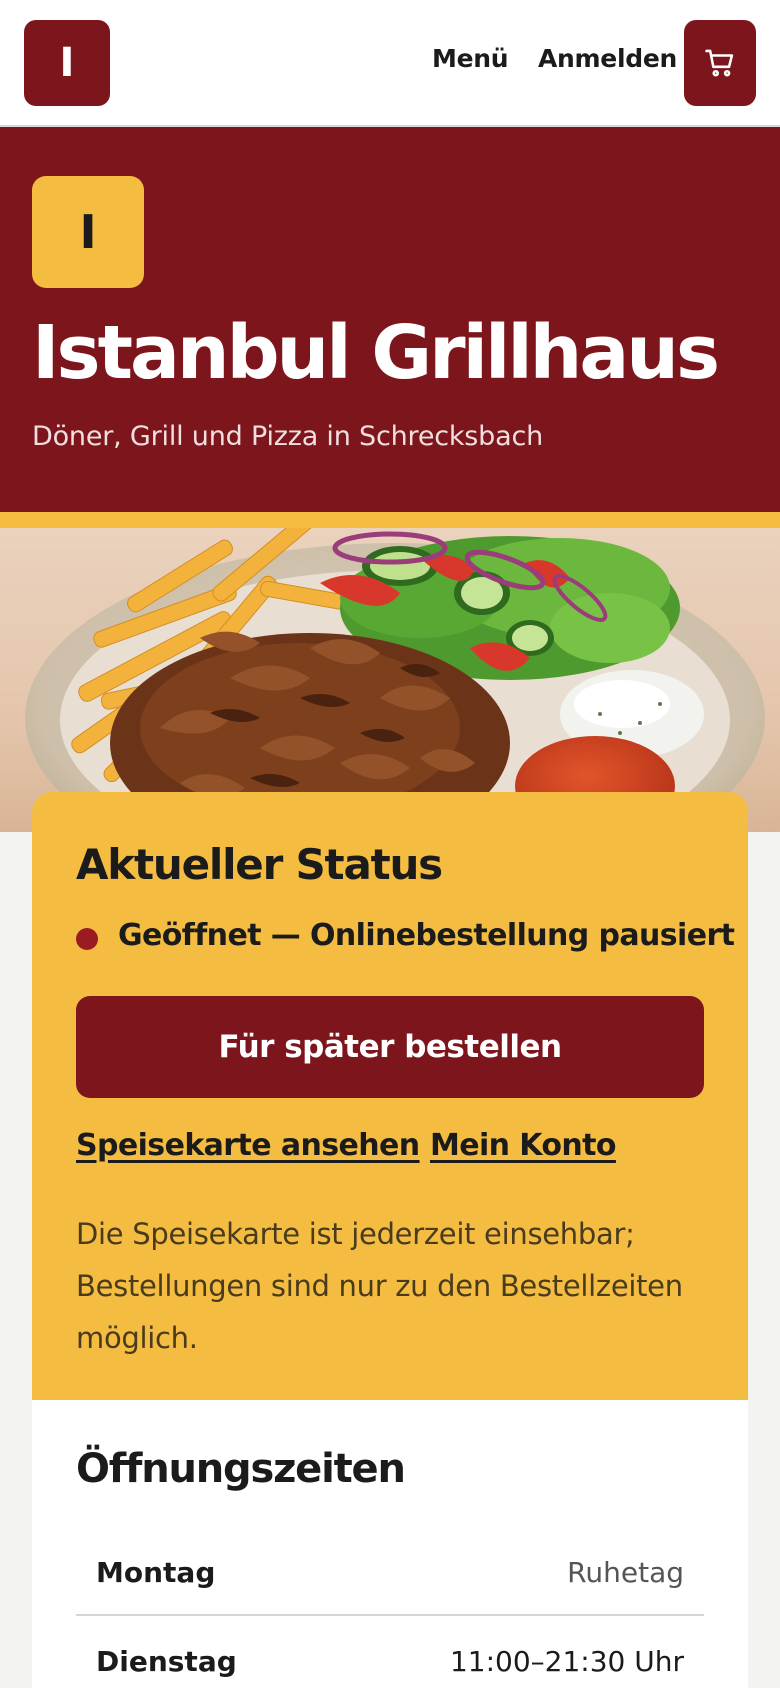 Image resolution: width=780 pixels, height=1688 pixels. I want to click on logo-button: I, so click(67, 63).